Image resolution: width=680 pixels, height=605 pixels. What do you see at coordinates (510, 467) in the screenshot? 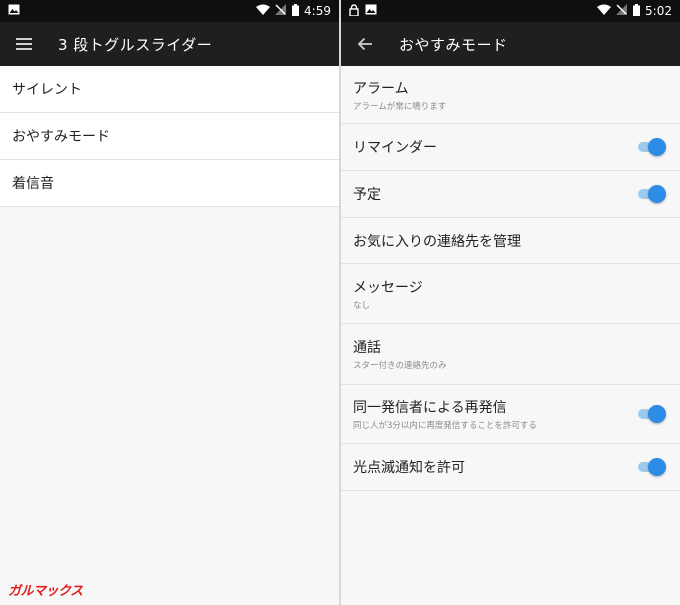
I see `list-item-notification-light: 光点滅通知を許可` at bounding box center [510, 467].